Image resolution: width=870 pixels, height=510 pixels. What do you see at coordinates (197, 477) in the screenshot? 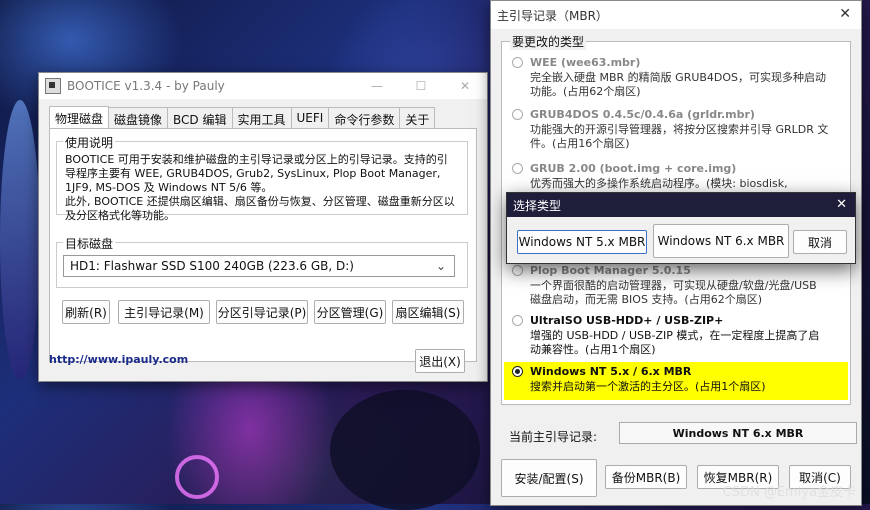
I see `wallpaper-ring` at bounding box center [197, 477].